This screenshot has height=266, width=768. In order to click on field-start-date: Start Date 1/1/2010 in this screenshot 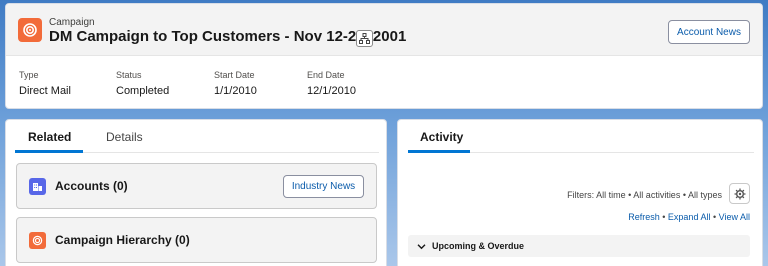, I will do `click(235, 83)`.